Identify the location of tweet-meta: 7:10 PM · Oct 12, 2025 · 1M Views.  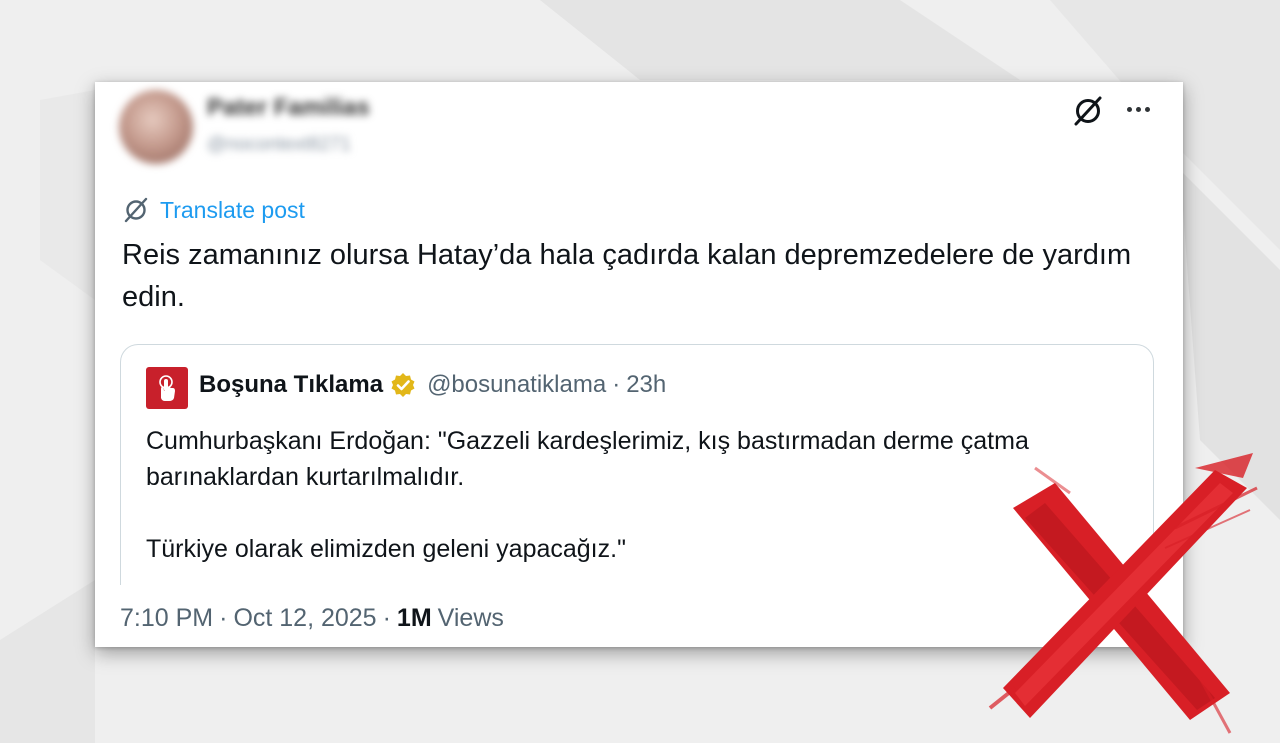
(312, 618).